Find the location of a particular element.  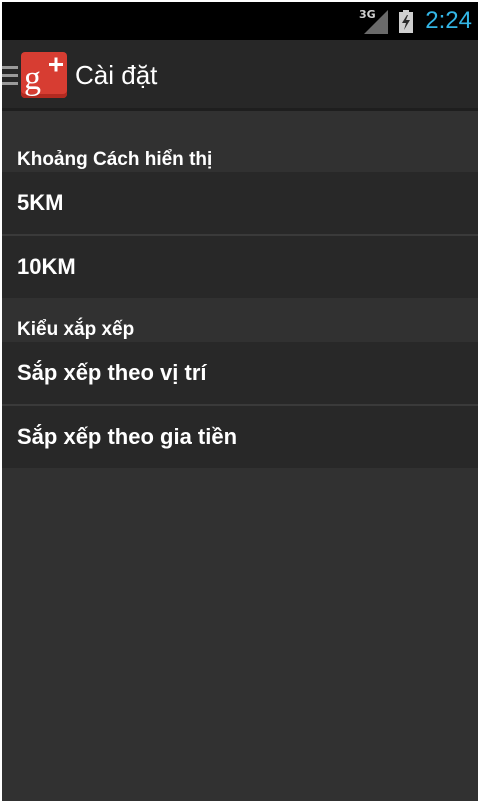

hamburger-menu-icon is located at coordinates (10, 77).